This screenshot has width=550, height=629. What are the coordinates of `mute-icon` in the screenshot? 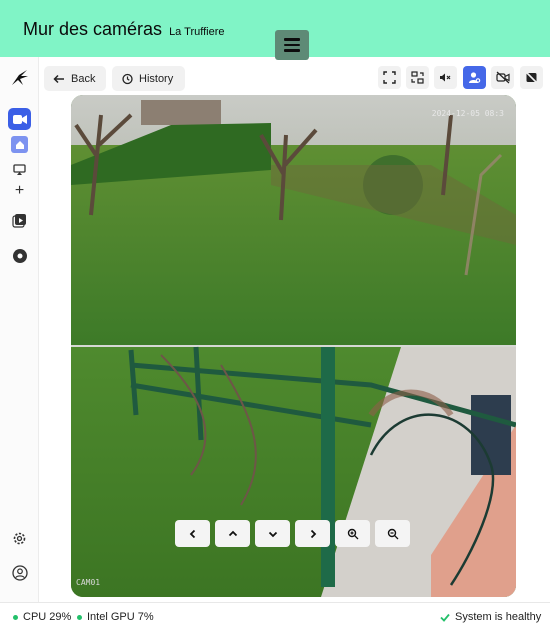 It's located at (445, 77).